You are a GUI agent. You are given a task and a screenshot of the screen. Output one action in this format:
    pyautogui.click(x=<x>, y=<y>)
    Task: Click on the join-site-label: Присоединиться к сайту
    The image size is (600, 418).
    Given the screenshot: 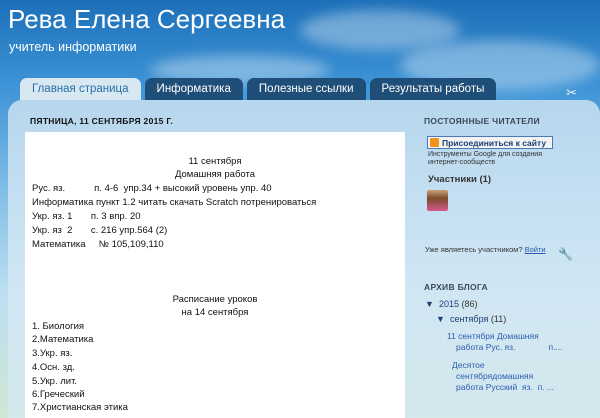 What is the action you would take?
    pyautogui.click(x=494, y=142)
    